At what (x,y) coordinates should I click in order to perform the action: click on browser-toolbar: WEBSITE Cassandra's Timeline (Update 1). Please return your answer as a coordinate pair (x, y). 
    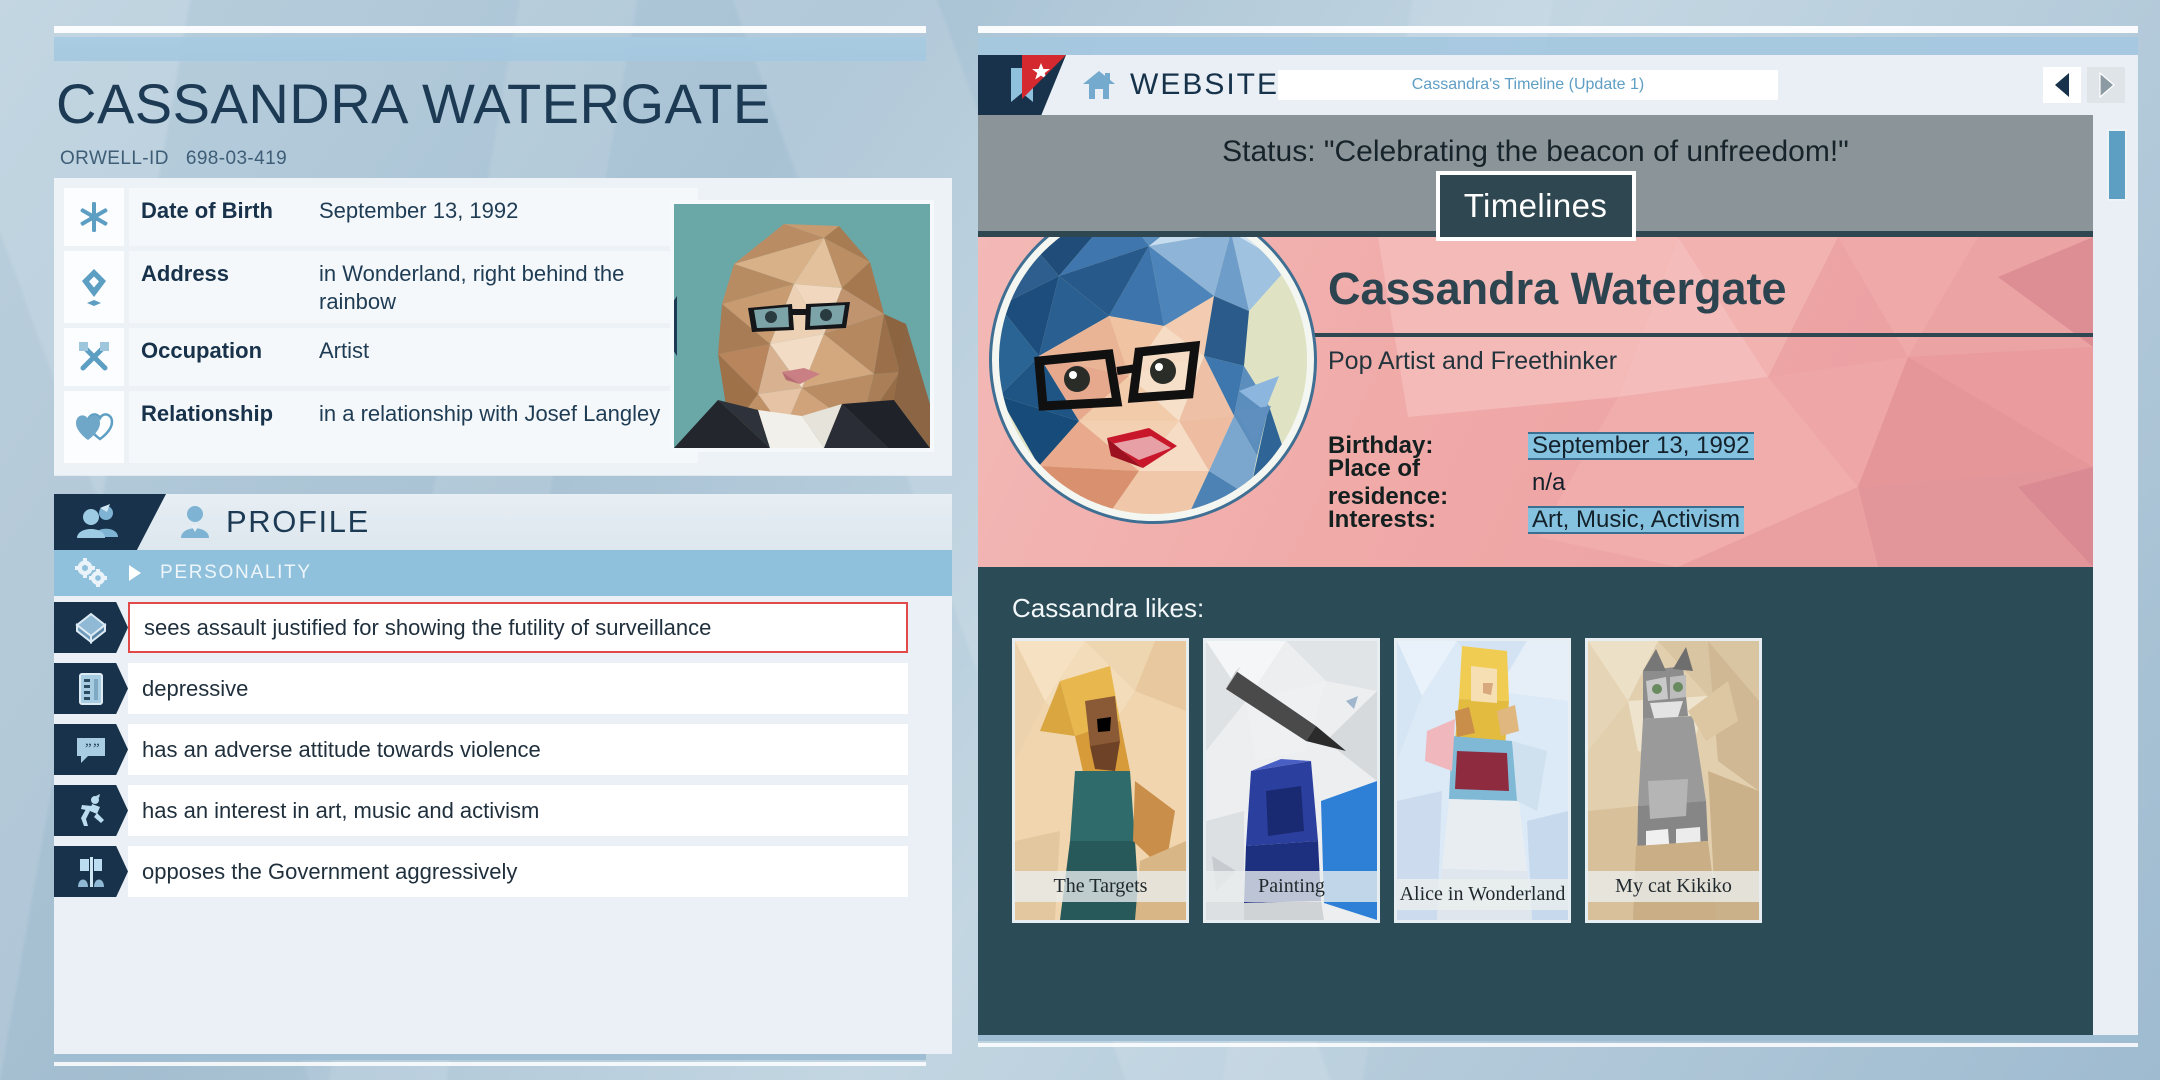
    Looking at the image, I should click on (1558, 85).